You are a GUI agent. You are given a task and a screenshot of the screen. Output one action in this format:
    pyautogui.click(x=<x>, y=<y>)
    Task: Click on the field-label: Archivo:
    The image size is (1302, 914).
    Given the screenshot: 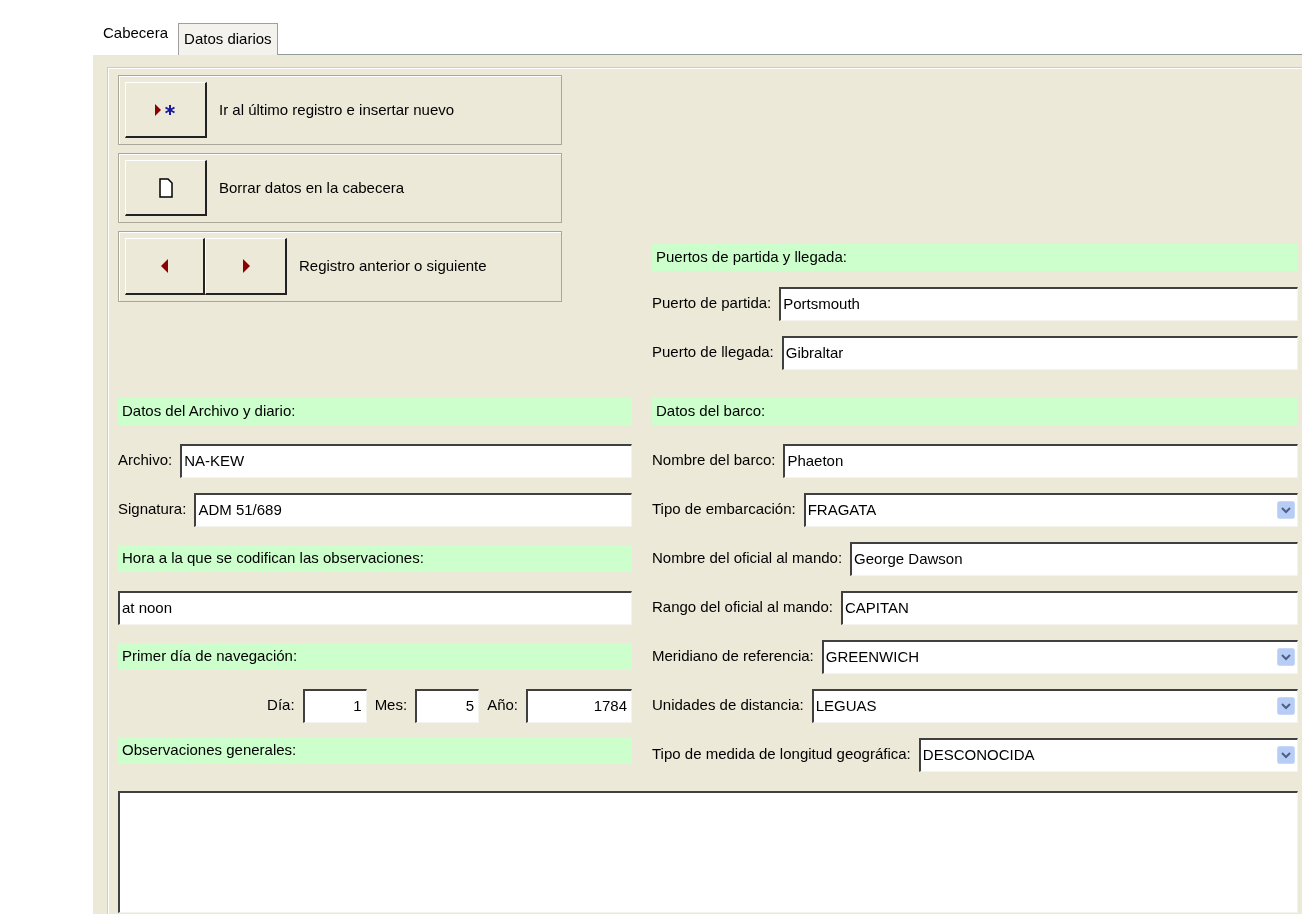 What is the action you would take?
    pyautogui.click(x=145, y=460)
    